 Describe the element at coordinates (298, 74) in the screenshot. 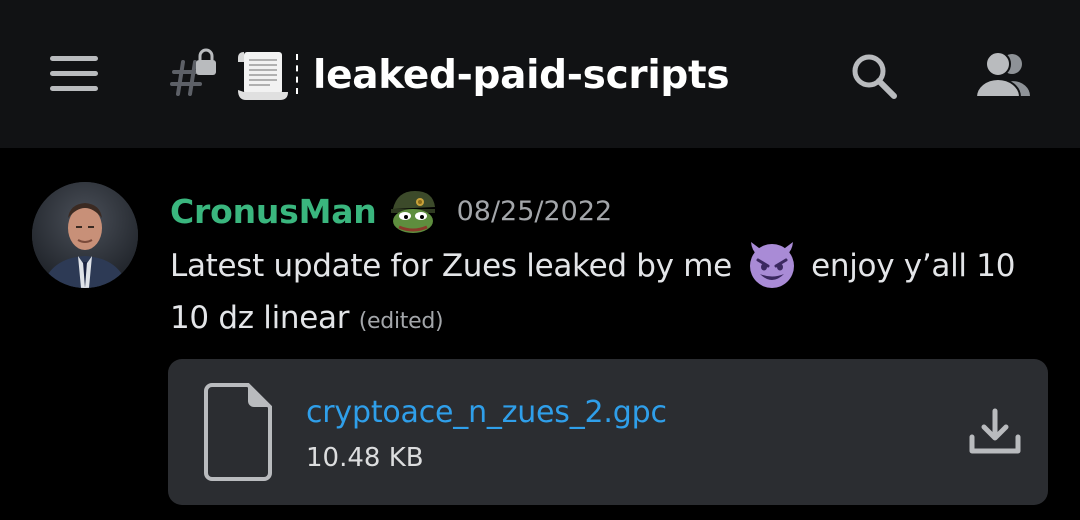

I see `channel-divider` at that location.